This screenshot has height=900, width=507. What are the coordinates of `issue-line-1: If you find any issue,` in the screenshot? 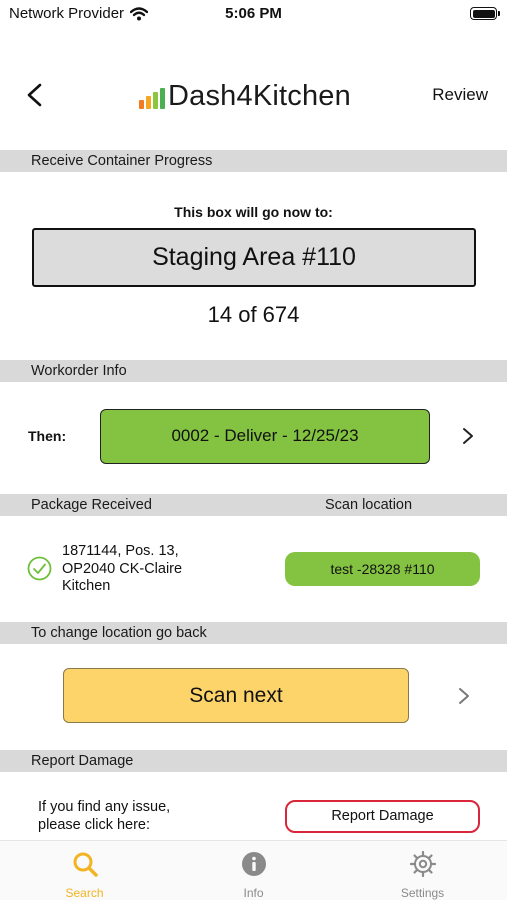 It's located at (104, 807).